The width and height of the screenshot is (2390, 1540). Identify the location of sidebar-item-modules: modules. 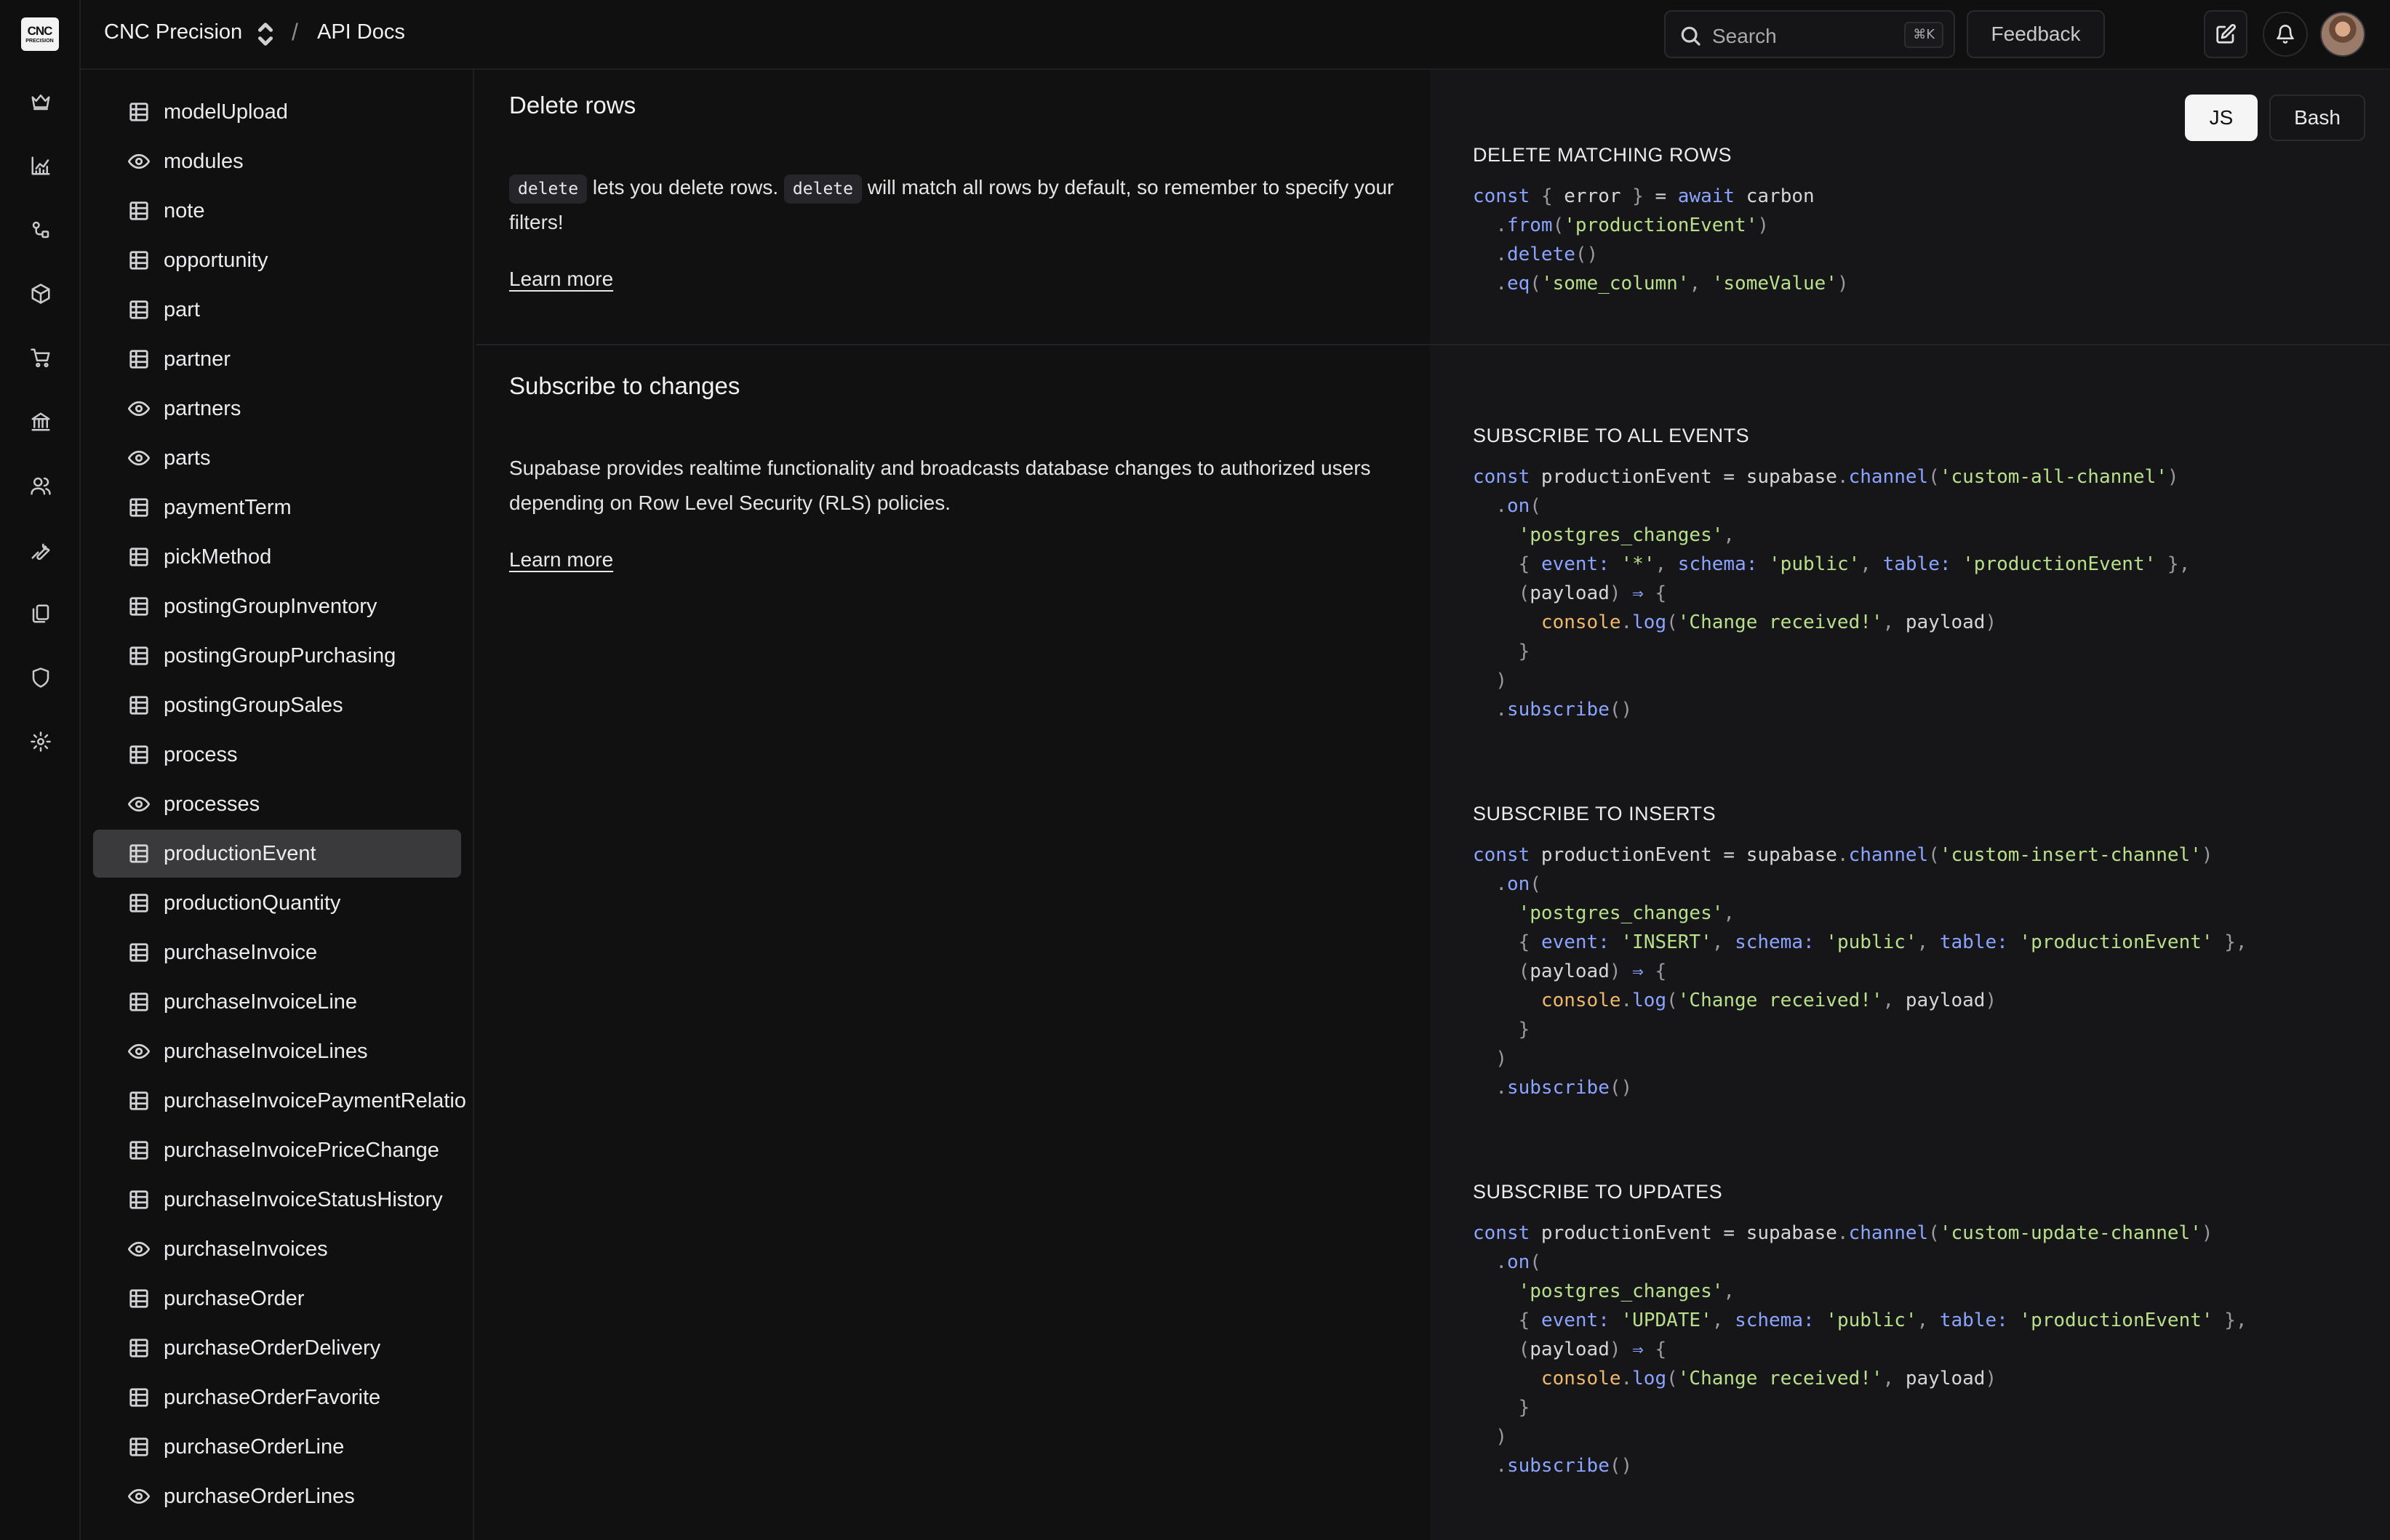
(277, 161).